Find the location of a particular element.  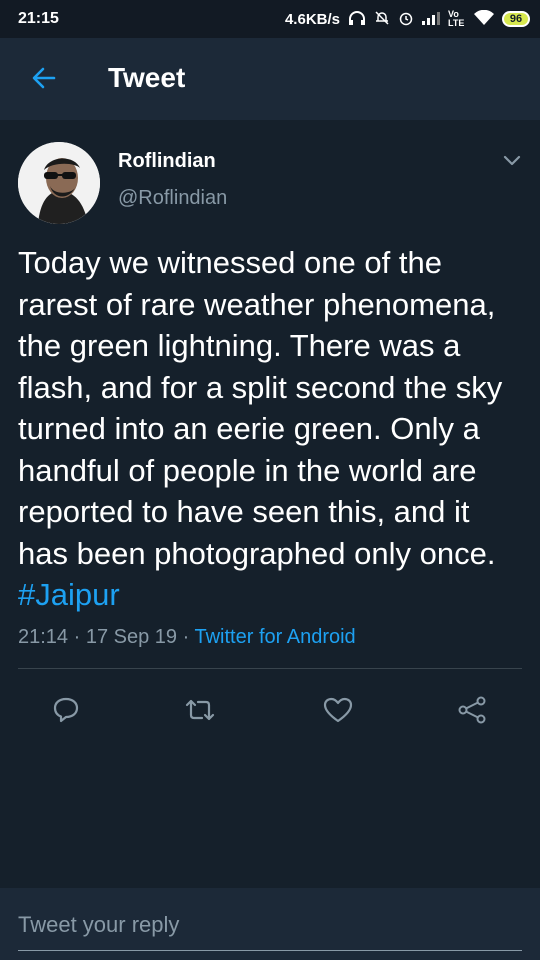

signal-icon is located at coordinates (431, 19).